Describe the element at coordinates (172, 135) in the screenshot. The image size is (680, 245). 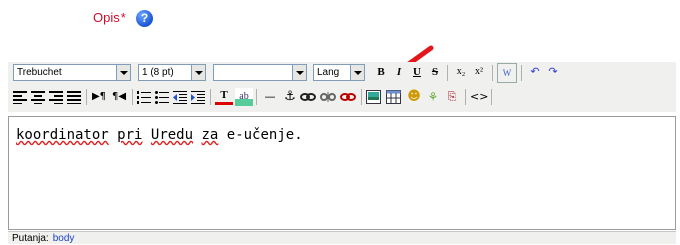
I see `misspelled-word: Uredu` at that location.